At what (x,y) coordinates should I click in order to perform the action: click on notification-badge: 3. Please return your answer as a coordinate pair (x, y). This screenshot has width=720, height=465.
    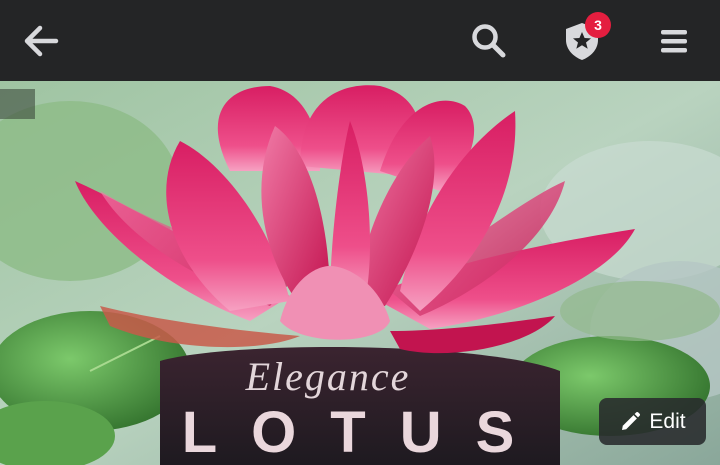
    Looking at the image, I should click on (598, 25).